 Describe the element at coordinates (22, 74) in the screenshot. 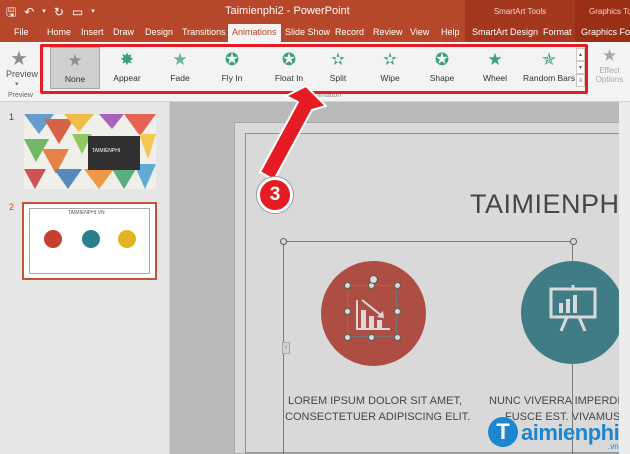

I see `preview-label: Preview` at that location.